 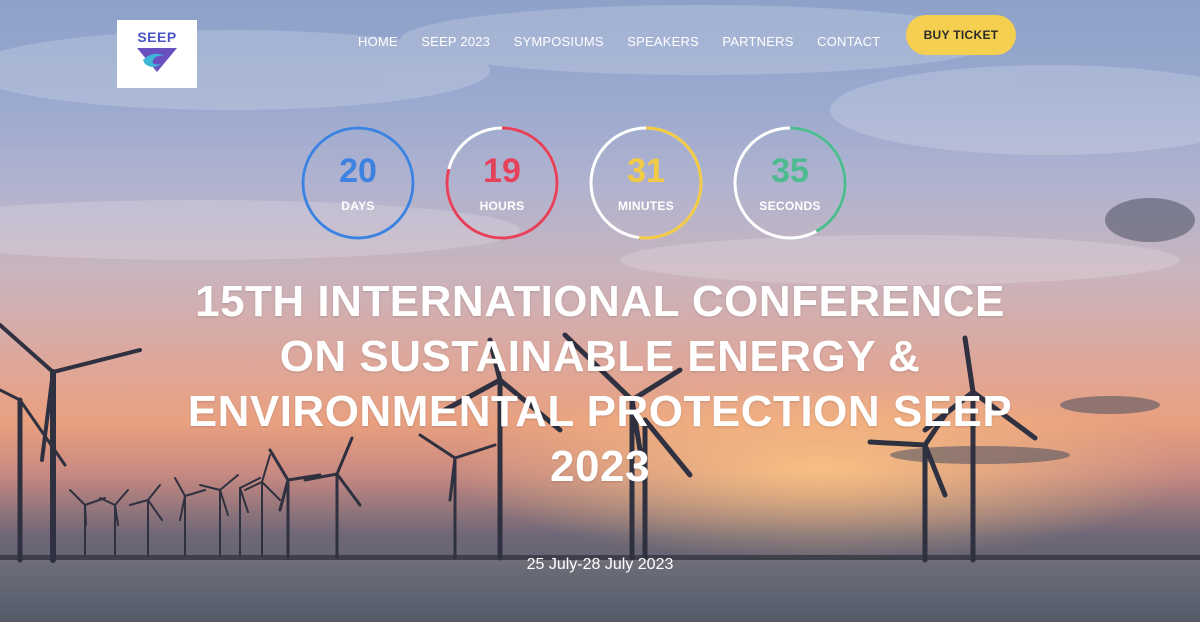 I want to click on hours-label: HOURS, so click(x=502, y=206).